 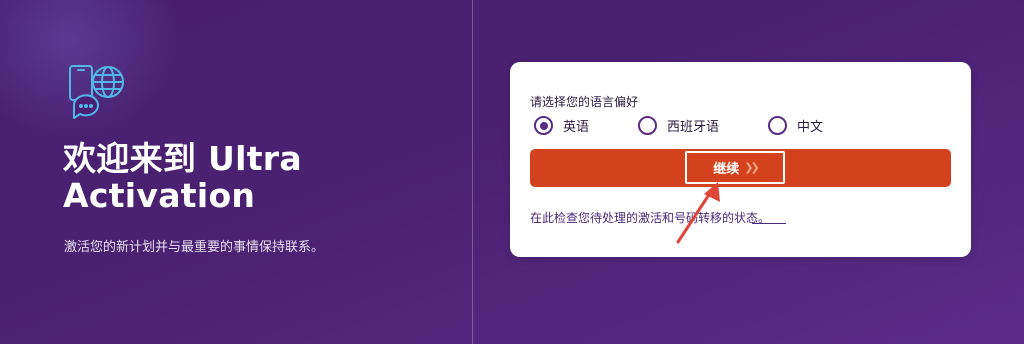 I want to click on radio-english, so click(x=543, y=125).